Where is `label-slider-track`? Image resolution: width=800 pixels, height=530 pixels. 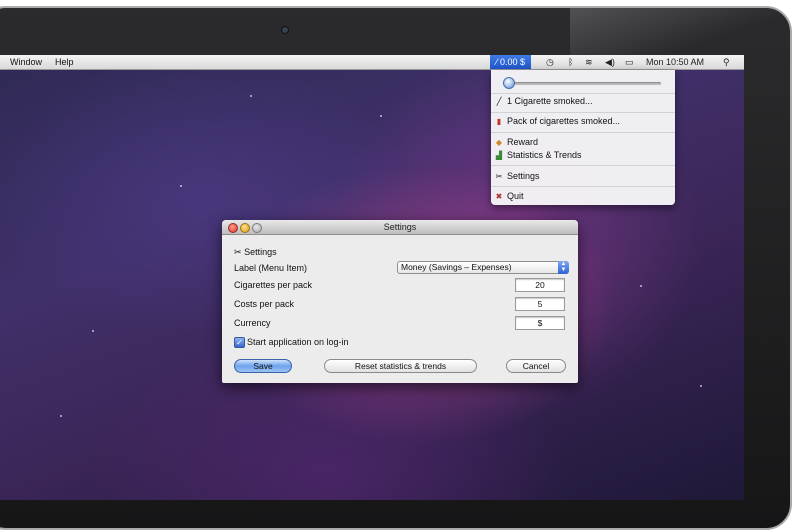 label-slider-track is located at coordinates (582, 83).